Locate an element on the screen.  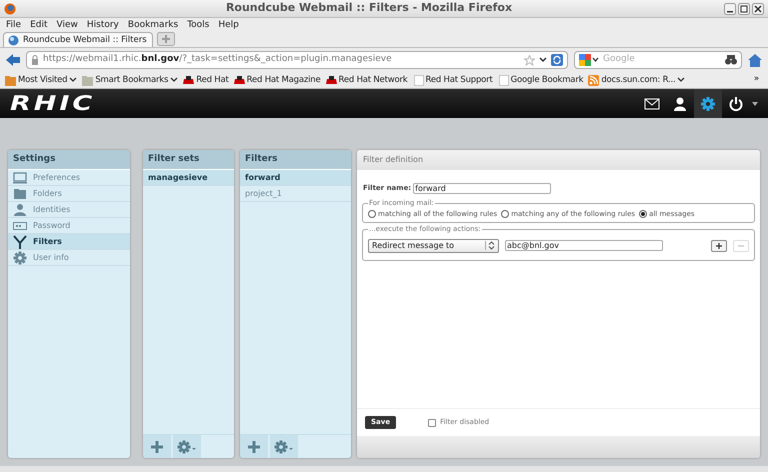
minus-icon is located at coordinates (741, 245).